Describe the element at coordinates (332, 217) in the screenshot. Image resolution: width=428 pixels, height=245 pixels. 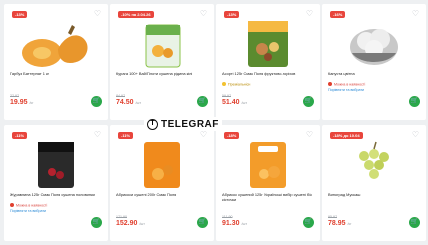
I see `old-price: 95.97` at that location.